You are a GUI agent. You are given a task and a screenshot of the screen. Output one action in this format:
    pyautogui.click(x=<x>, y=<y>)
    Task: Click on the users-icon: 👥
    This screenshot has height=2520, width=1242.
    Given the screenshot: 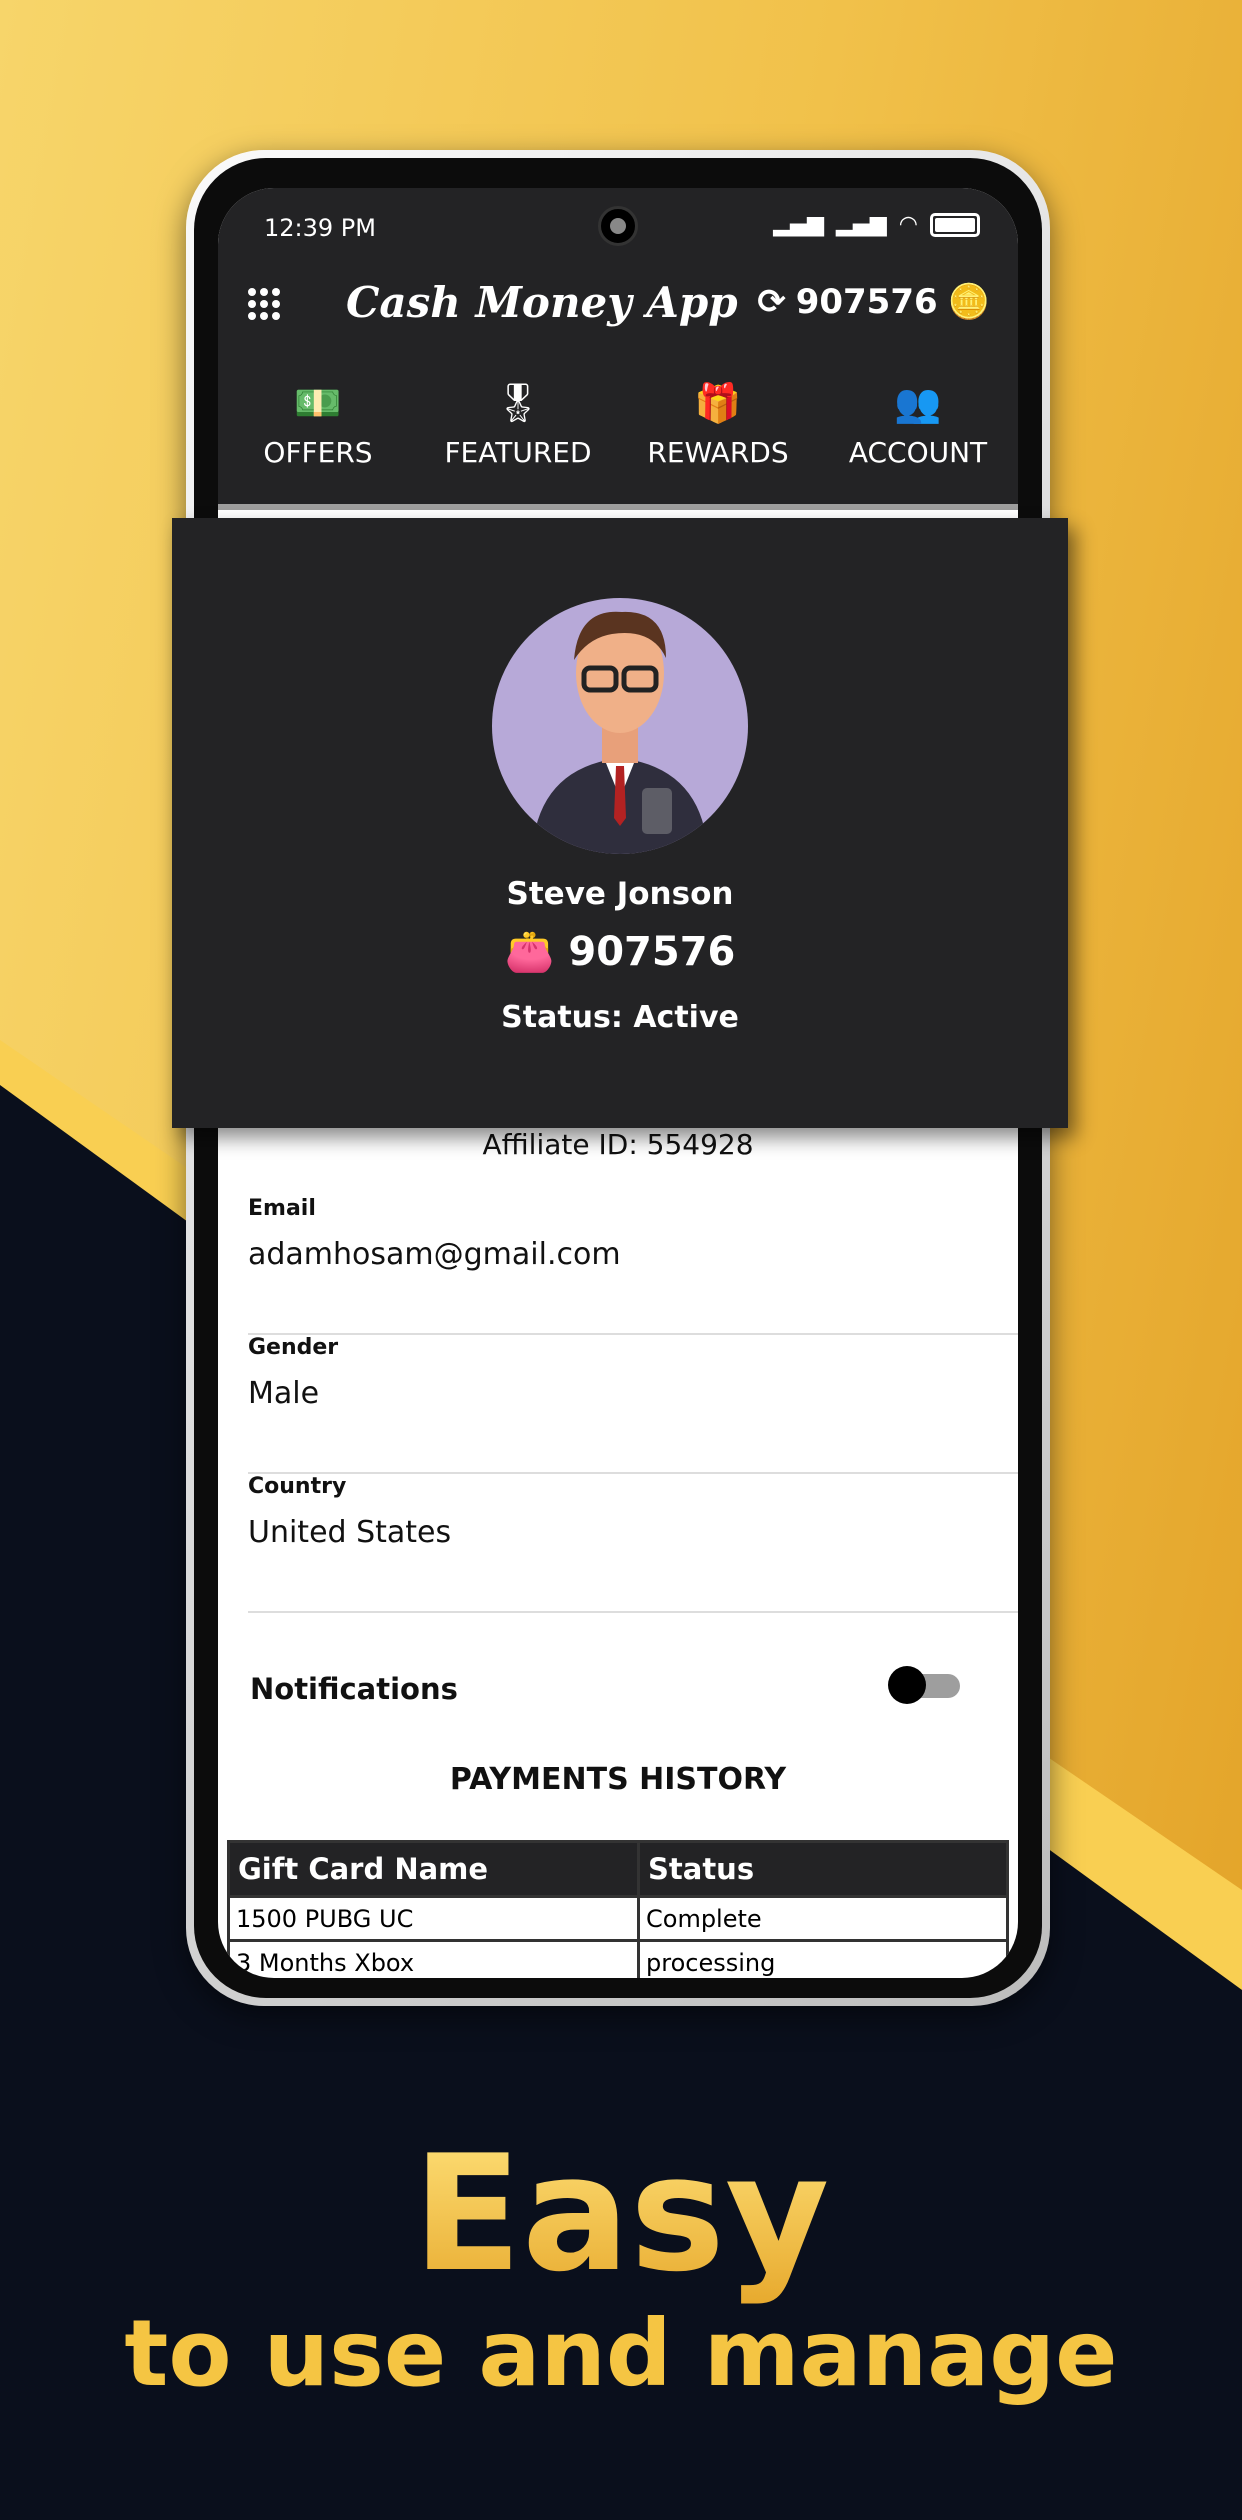 What is the action you would take?
    pyautogui.click(x=918, y=403)
    